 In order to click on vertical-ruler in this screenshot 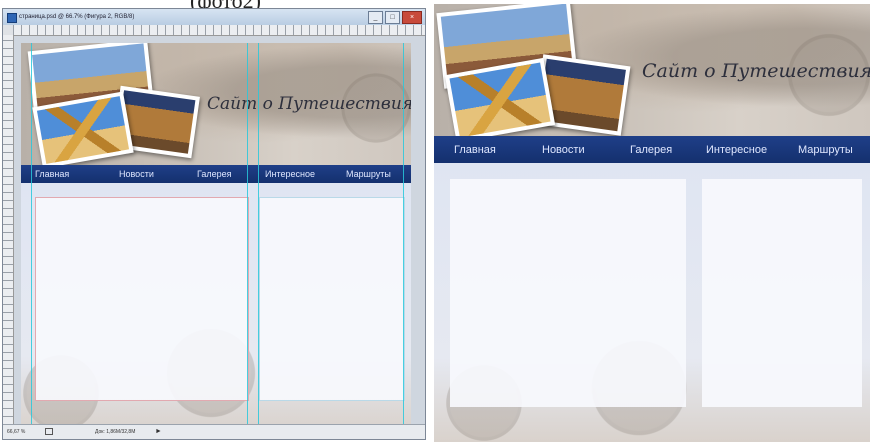, I will do `click(8, 230)`.